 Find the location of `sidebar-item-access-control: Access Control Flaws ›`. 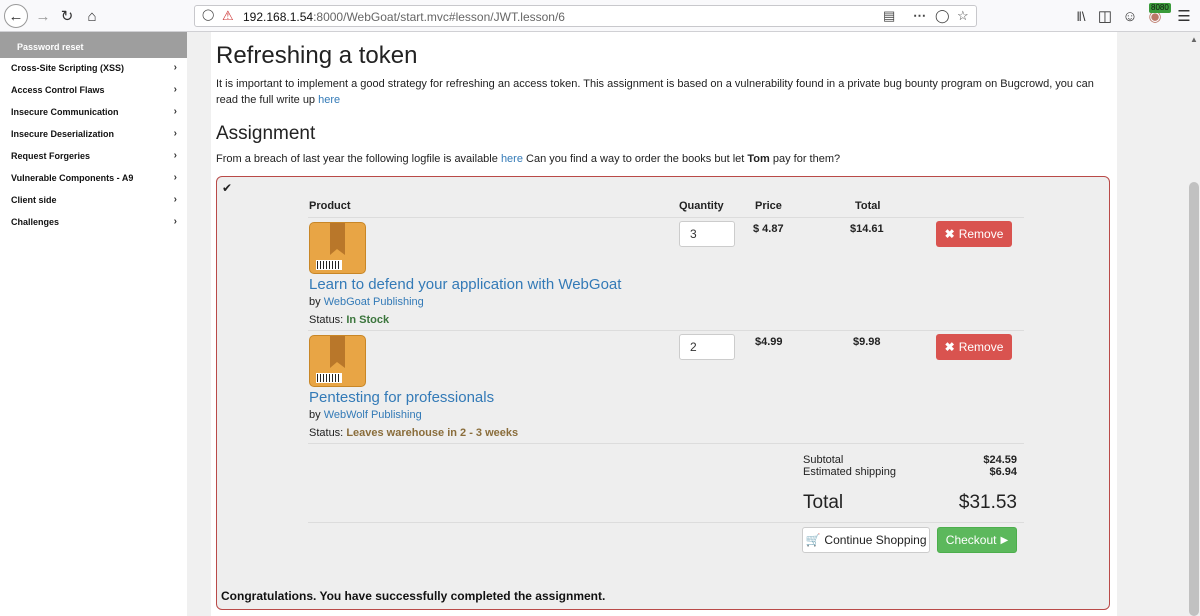

sidebar-item-access-control: Access Control Flaws › is located at coordinates (93, 91).